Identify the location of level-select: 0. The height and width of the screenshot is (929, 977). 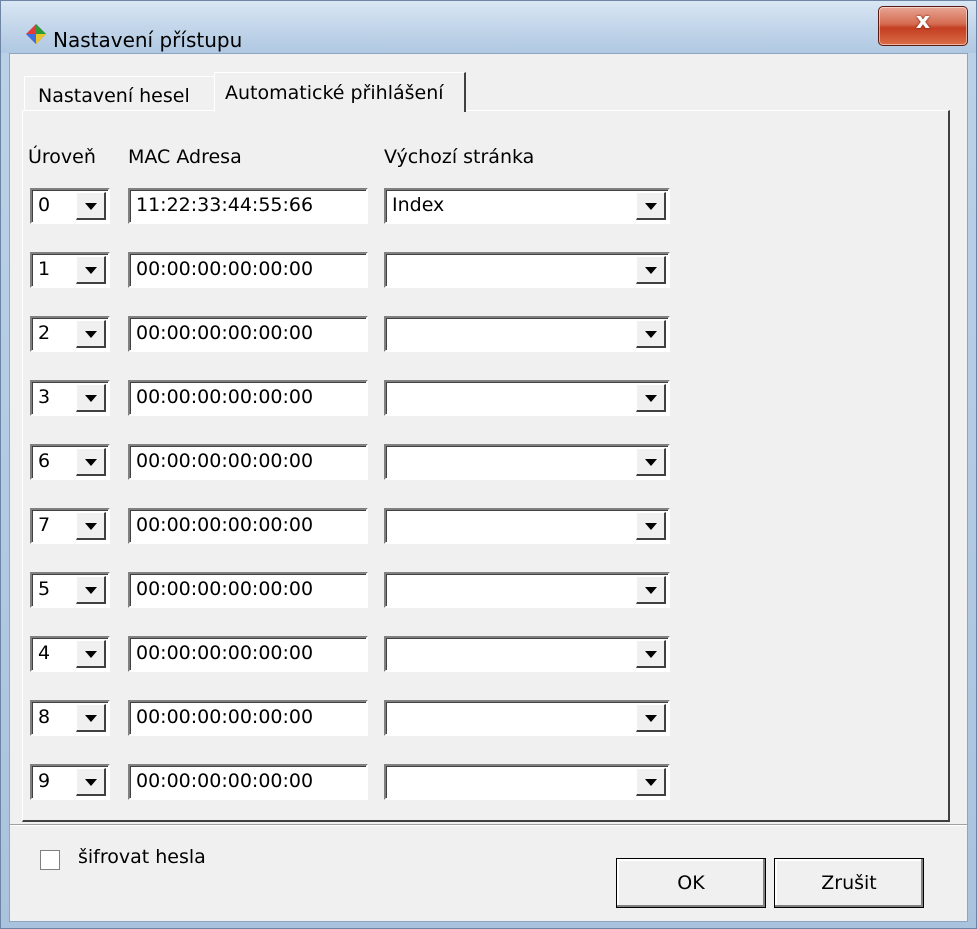
(70, 206).